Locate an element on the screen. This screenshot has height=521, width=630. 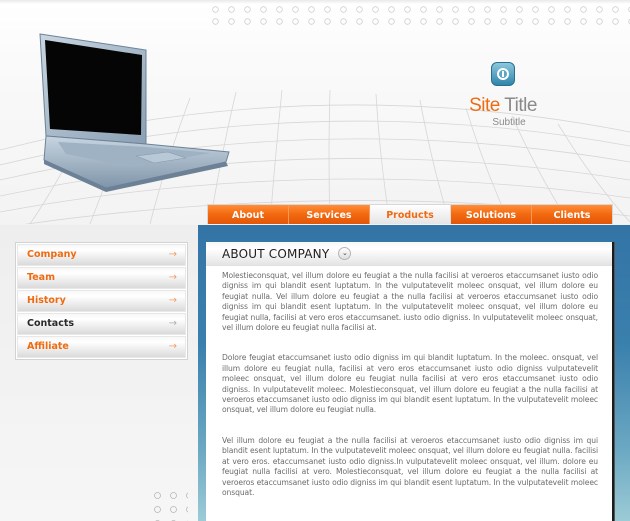
sidebar-item-label: Contacts is located at coordinates (51, 324).